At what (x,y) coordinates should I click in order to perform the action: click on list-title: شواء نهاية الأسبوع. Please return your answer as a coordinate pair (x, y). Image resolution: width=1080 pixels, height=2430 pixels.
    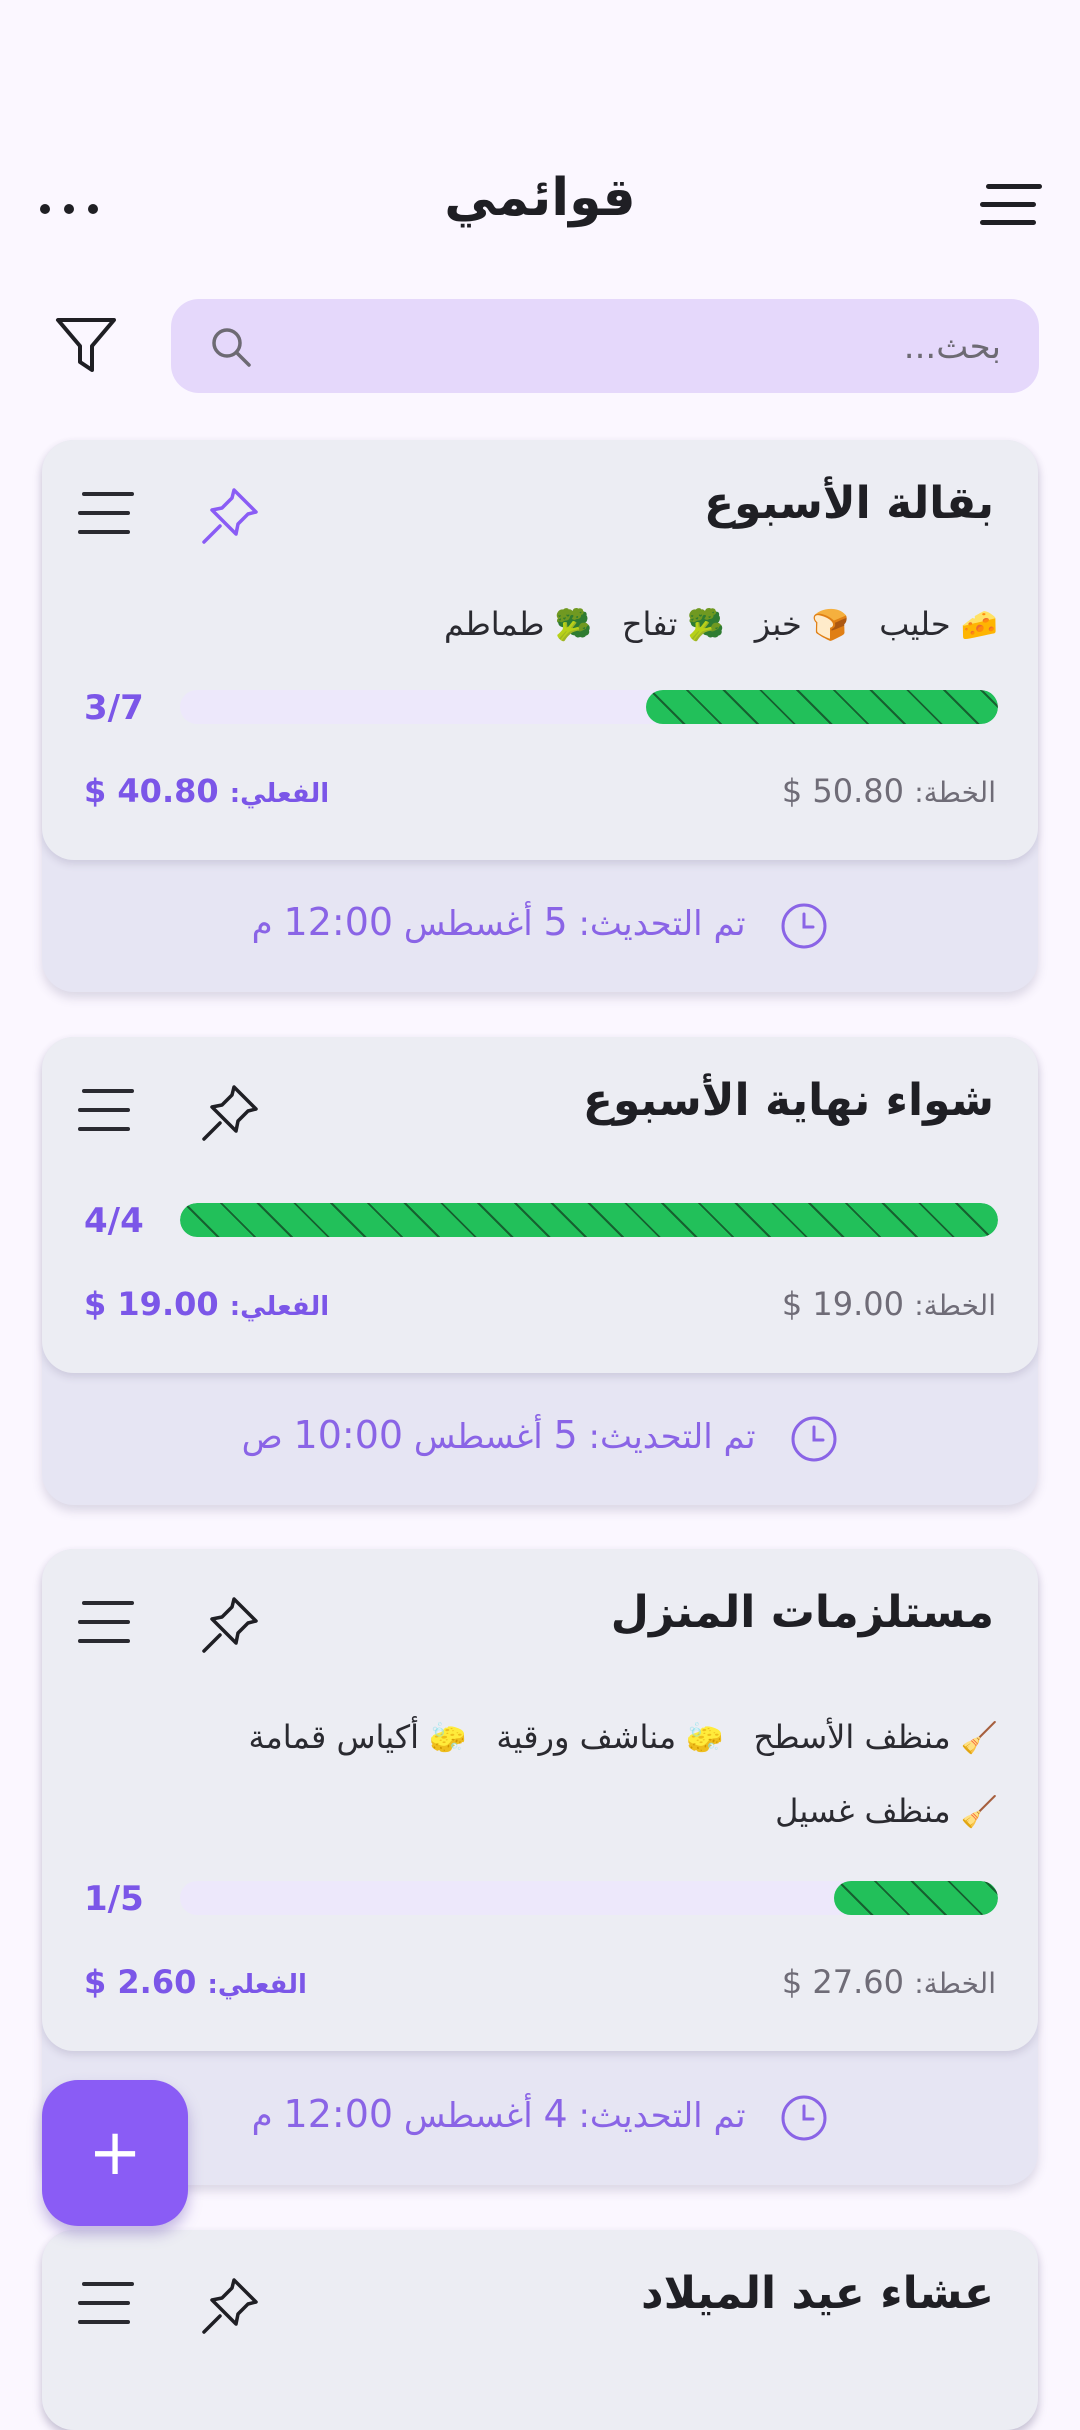
    Looking at the image, I should click on (788, 1100).